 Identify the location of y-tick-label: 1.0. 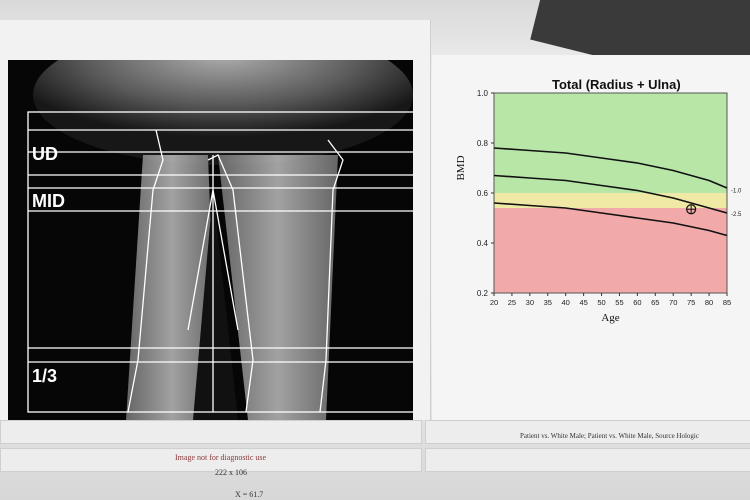
(483, 93).